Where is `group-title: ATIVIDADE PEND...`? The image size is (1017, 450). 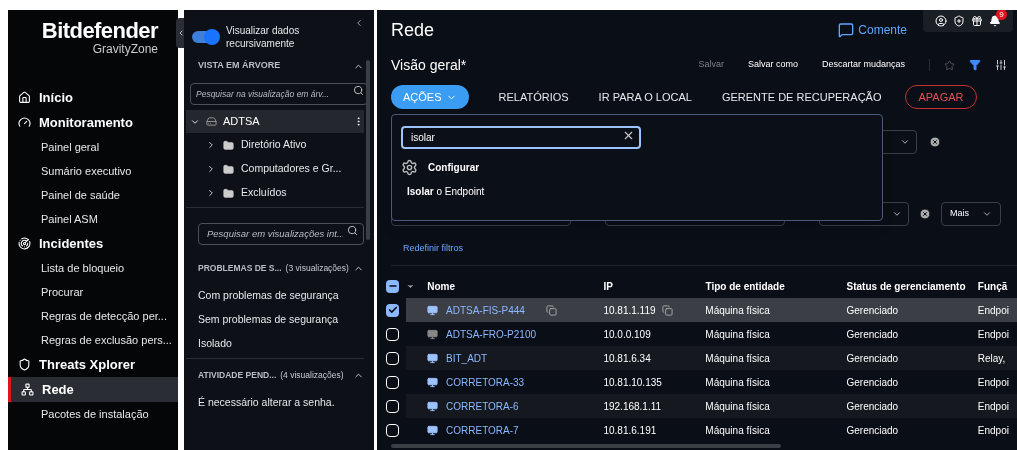 group-title: ATIVIDADE PEND... is located at coordinates (237, 375).